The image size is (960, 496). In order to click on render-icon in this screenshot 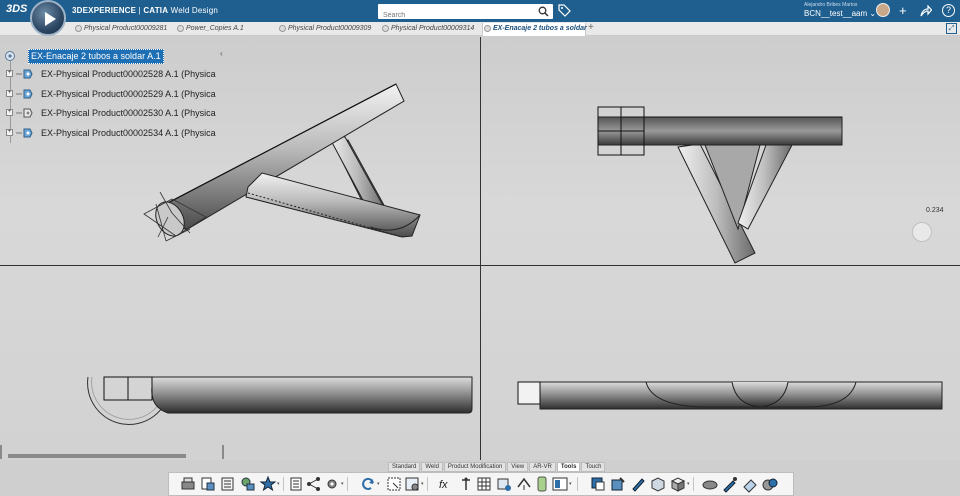, I will do `click(658, 484)`.